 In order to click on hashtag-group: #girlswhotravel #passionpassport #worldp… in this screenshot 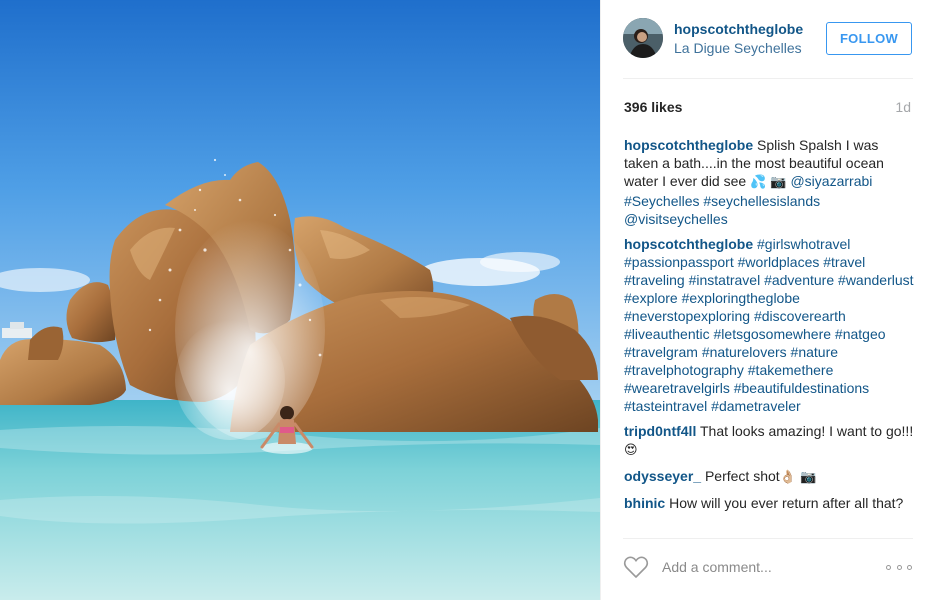, I will do `click(769, 325)`.